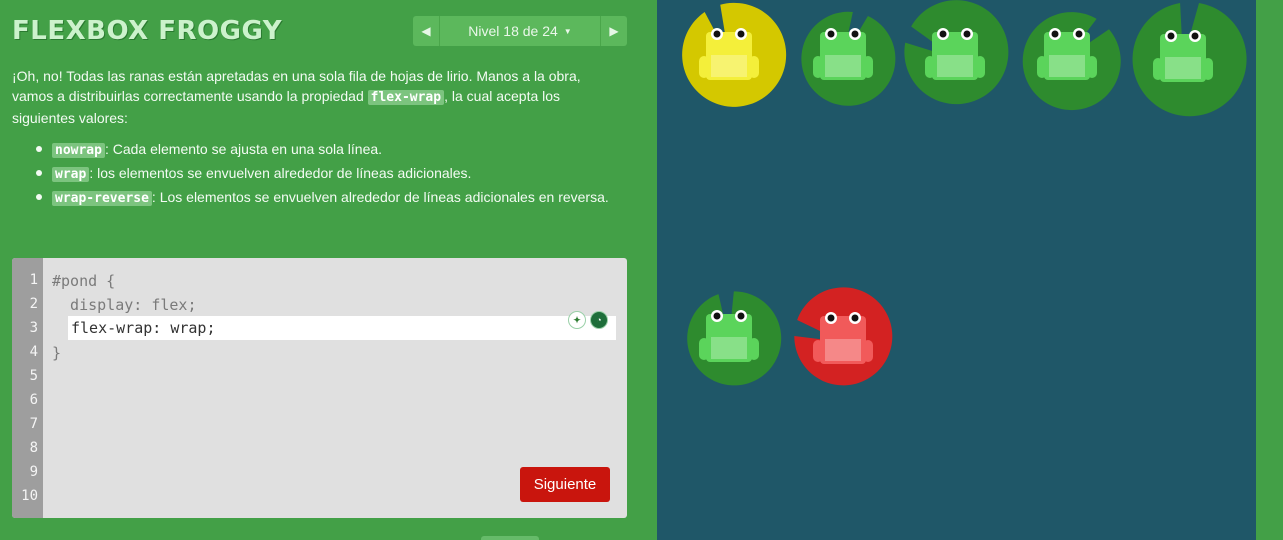  I want to click on keyword-wrap-reverse: wrap-reverse, so click(102, 198).